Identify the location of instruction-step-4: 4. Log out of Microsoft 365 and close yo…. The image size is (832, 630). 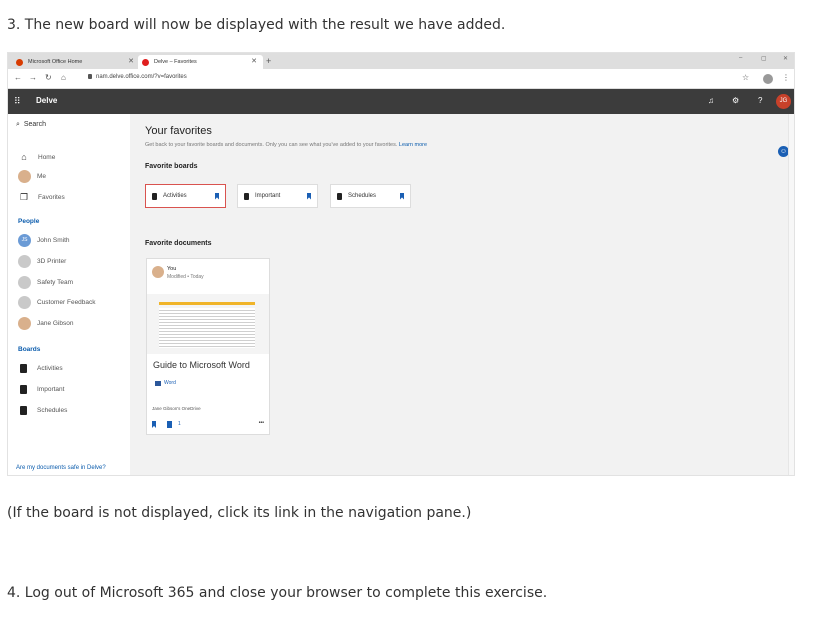
(277, 593).